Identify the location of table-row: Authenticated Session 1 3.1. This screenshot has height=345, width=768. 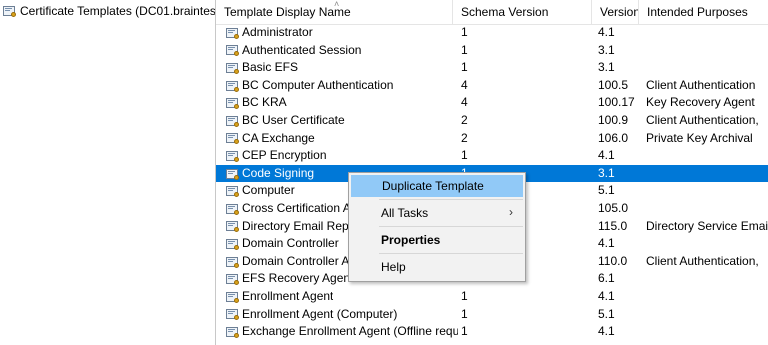
(492, 51).